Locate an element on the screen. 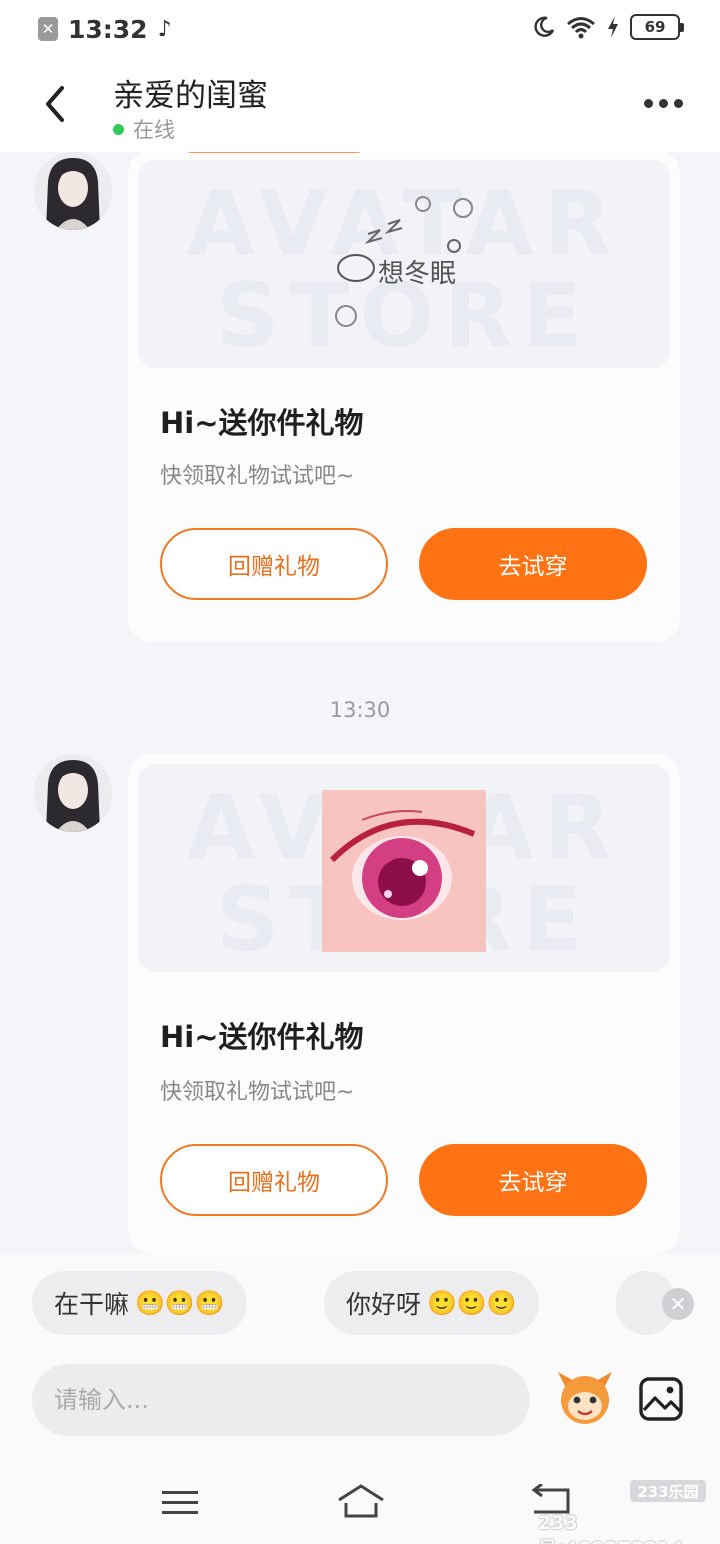 This screenshot has width=720, height=1544. battery-icon: 69 is located at coordinates (657, 27).